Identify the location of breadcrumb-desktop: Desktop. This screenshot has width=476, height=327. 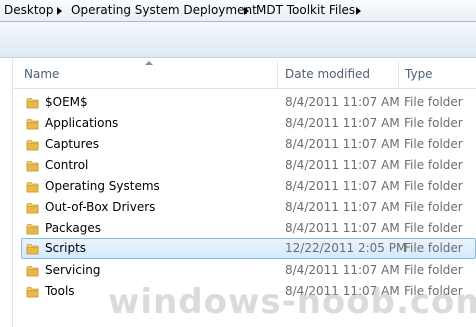
(29, 10).